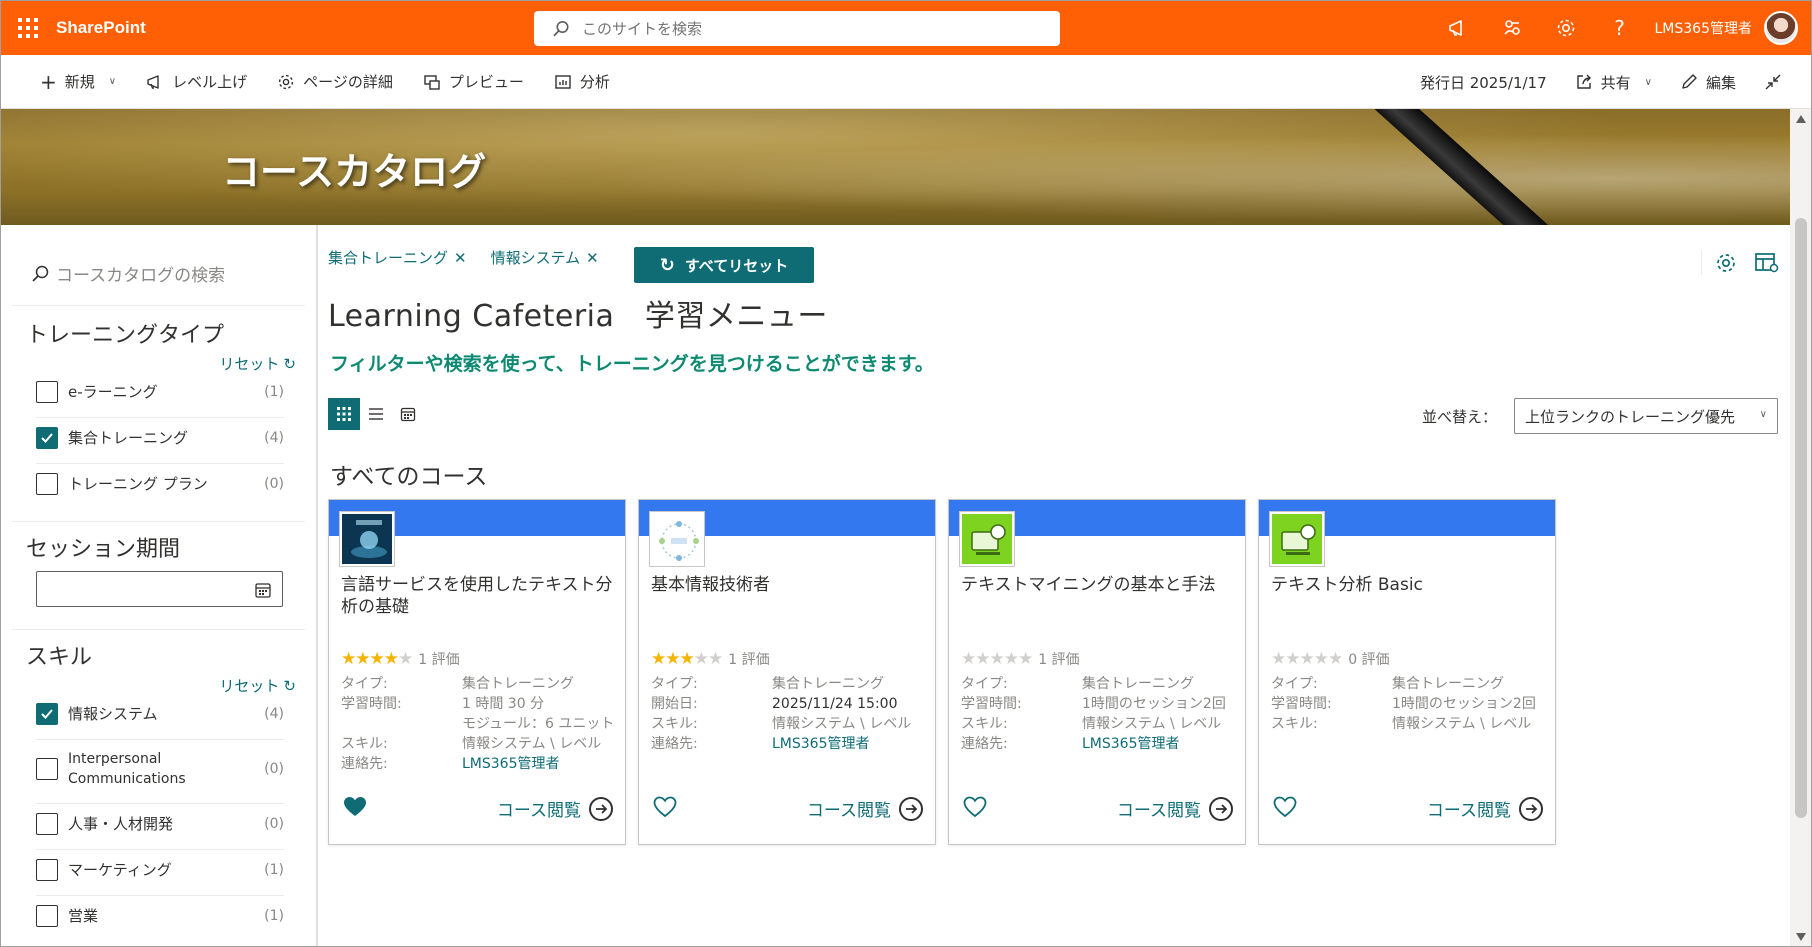 The image size is (1812, 947). I want to click on user-name: LMS365管理者, so click(1704, 28).